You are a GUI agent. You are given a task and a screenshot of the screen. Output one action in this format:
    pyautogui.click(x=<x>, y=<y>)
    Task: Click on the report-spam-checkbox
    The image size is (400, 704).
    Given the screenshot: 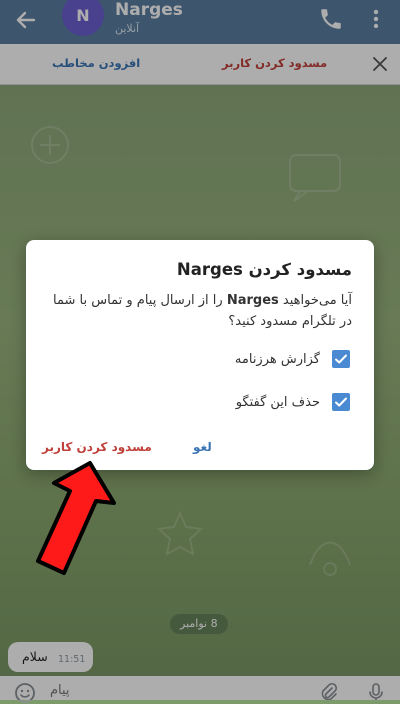 What is the action you would take?
    pyautogui.click(x=341, y=359)
    